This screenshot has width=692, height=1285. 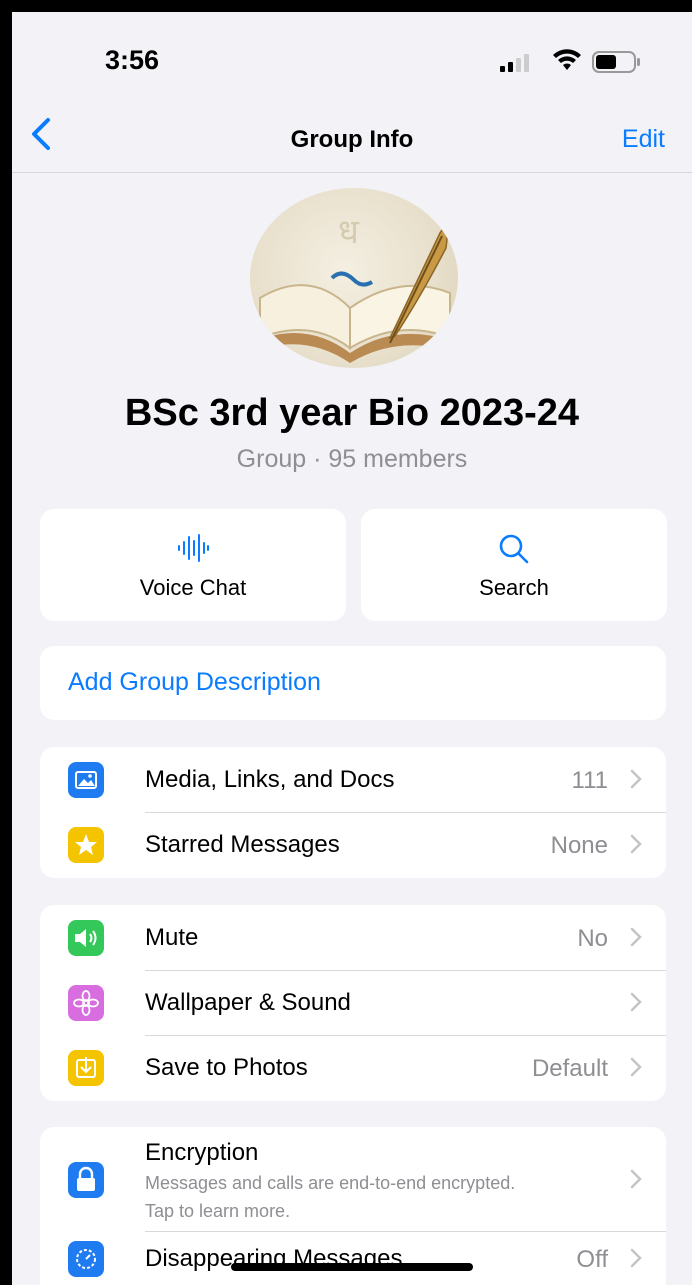 What do you see at coordinates (86, 938) in the screenshot?
I see `speaker-icon` at bounding box center [86, 938].